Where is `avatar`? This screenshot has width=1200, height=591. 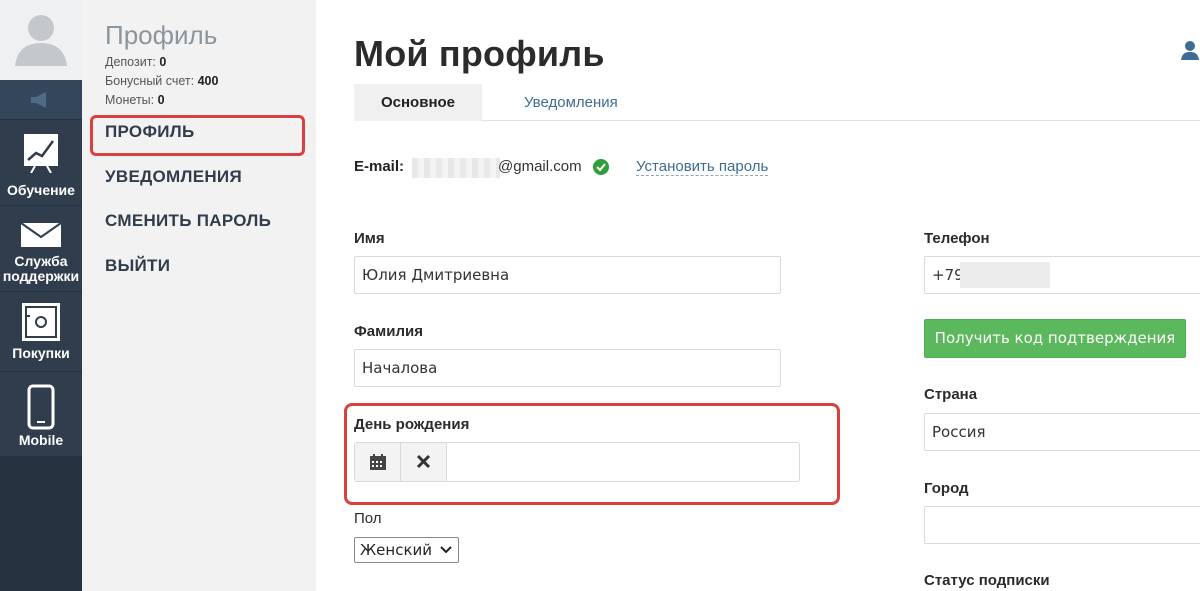
avatar is located at coordinates (41, 40).